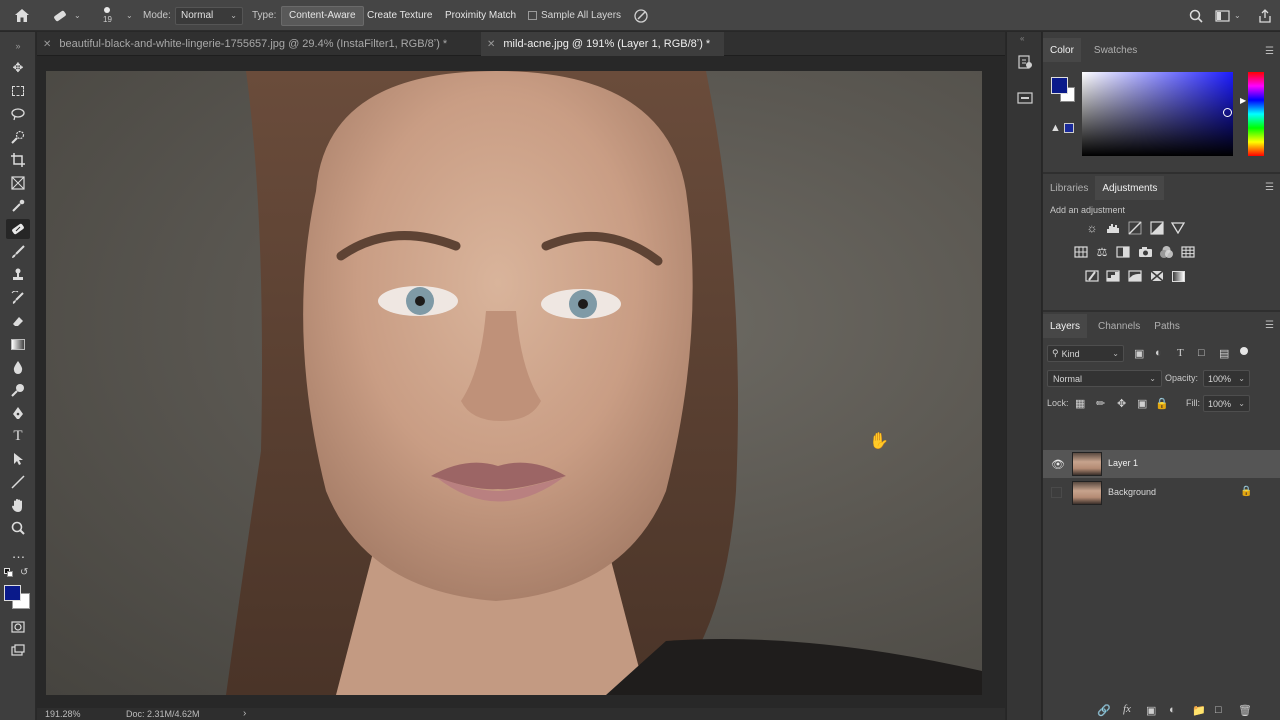 The width and height of the screenshot is (1280, 720). What do you see at coordinates (1180, 353) in the screenshot?
I see `filter-type-icon: T` at bounding box center [1180, 353].